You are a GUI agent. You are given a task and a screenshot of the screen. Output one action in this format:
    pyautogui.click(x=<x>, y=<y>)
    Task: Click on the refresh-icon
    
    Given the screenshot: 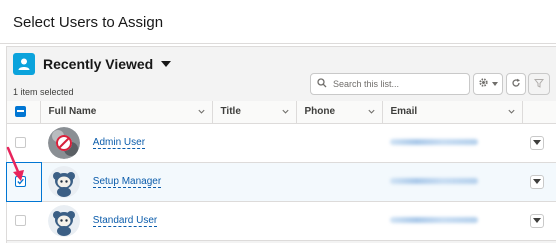 What is the action you would take?
    pyautogui.click(x=516, y=84)
    